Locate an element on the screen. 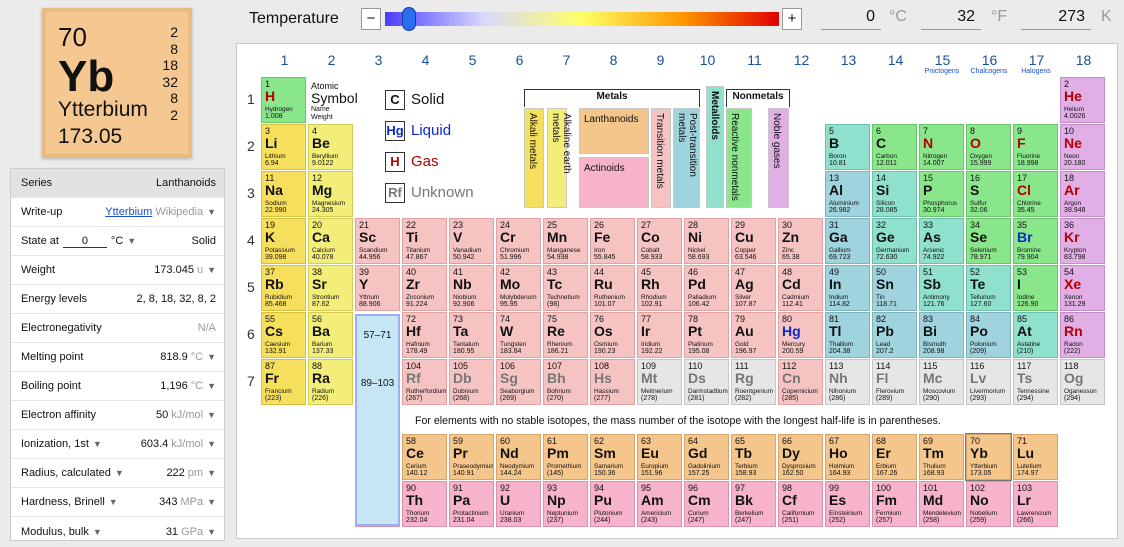 The height and width of the screenshot is (547, 1124). element-cell: 106 Sg Seaborgium (269) is located at coordinates (518, 382).